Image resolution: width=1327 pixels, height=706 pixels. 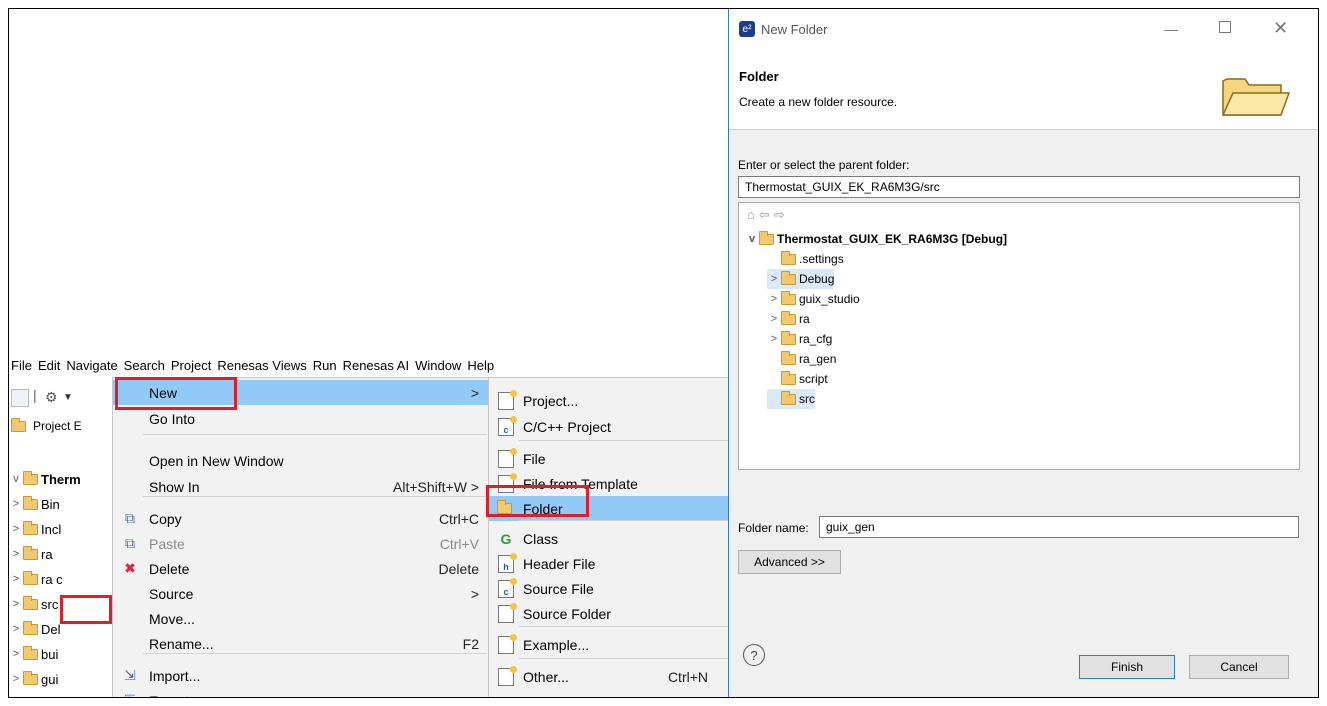 What do you see at coordinates (611, 458) in the screenshot?
I see `submenu-item: File` at bounding box center [611, 458].